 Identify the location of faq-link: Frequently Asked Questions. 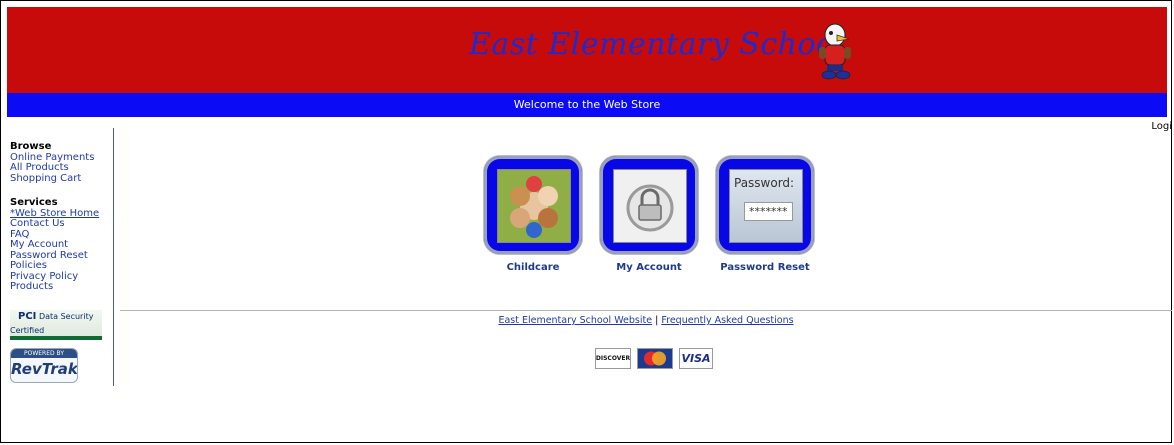
(727, 320).